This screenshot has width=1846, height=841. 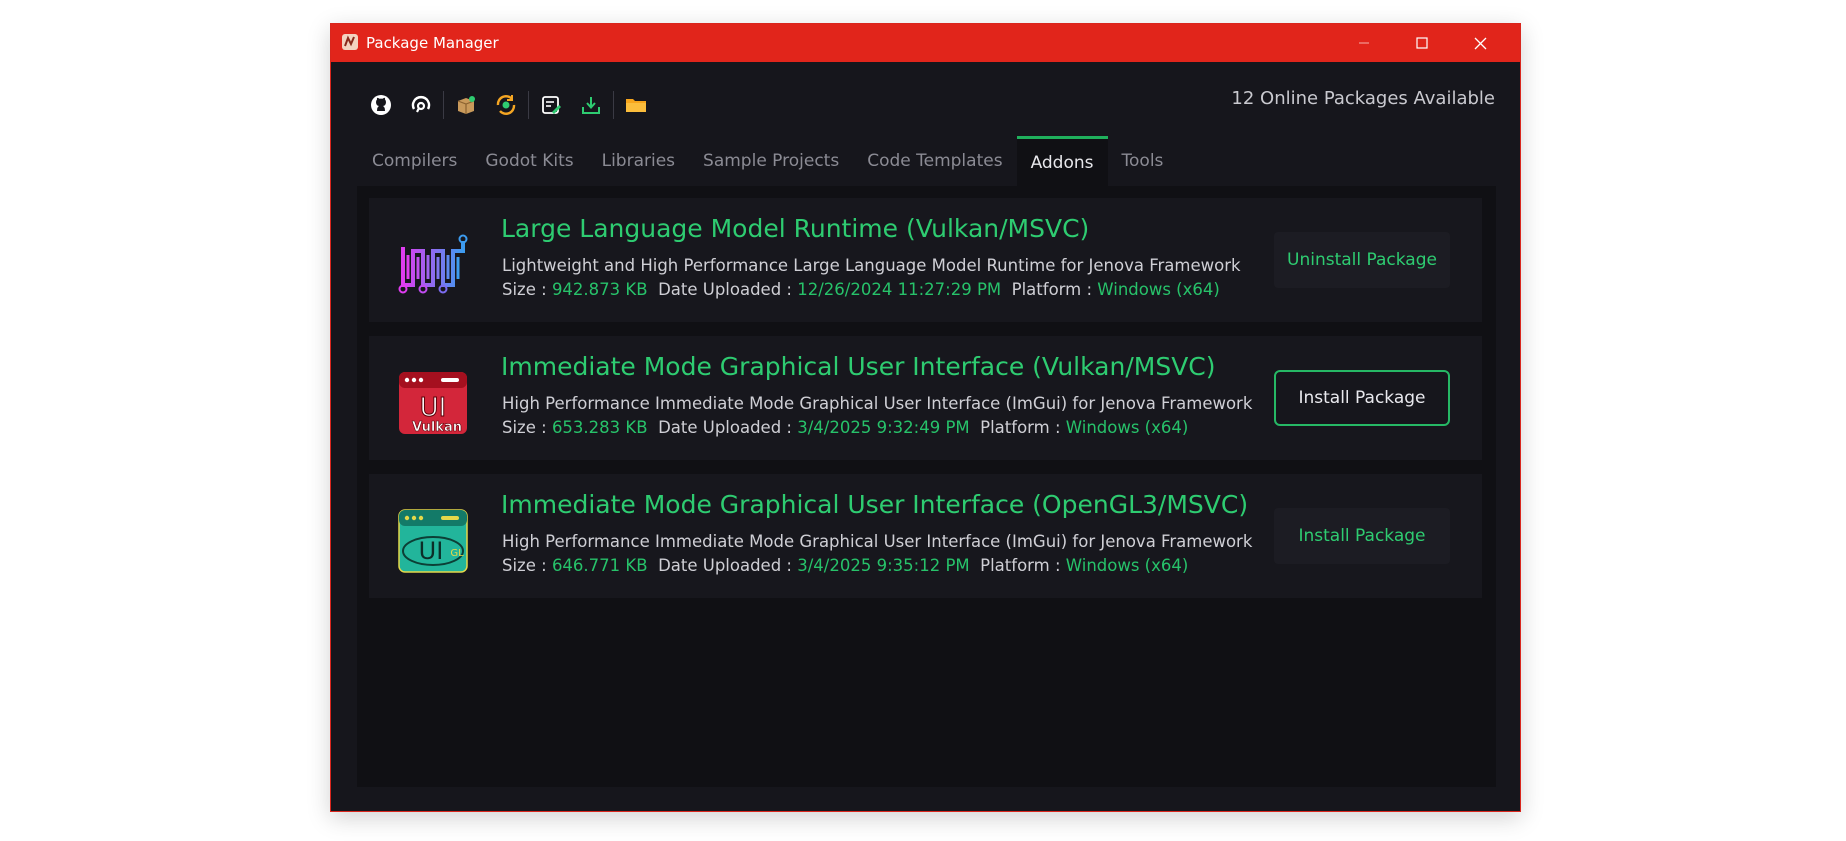 What do you see at coordinates (433, 264) in the screenshot?
I see `llm-runtime-icon` at bounding box center [433, 264].